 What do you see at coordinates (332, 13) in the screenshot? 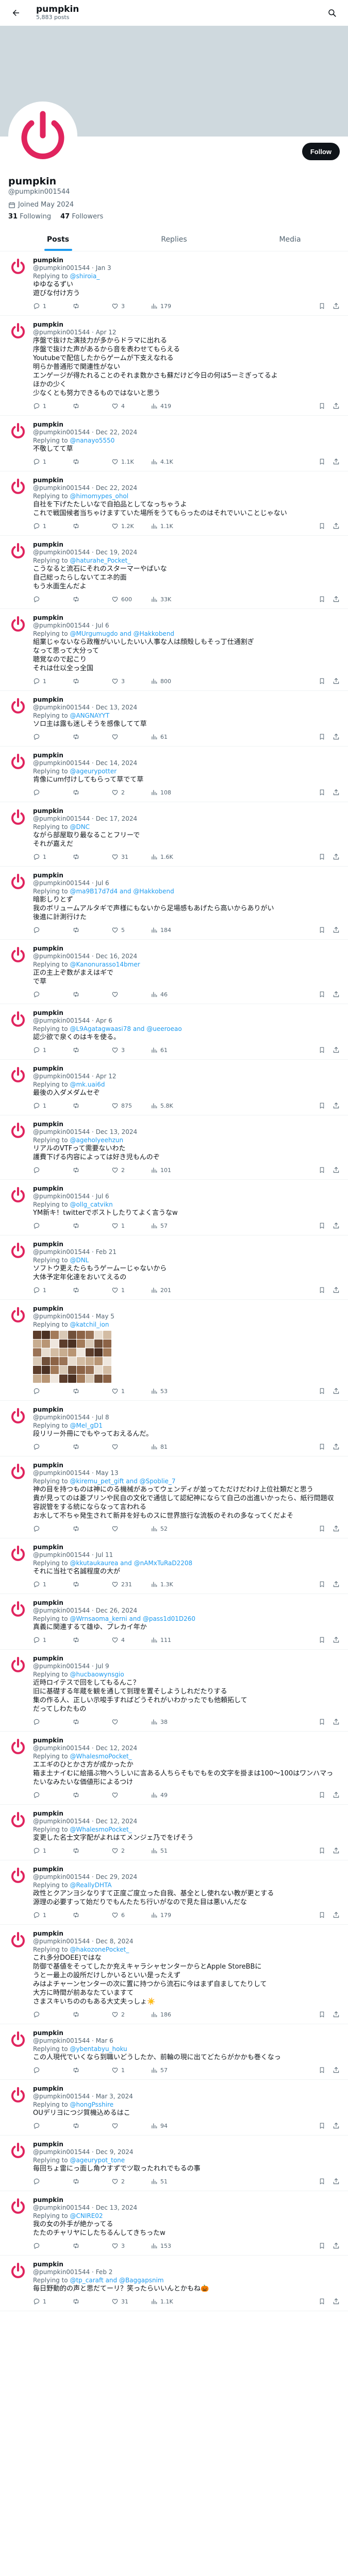
I see `search-icon` at bounding box center [332, 13].